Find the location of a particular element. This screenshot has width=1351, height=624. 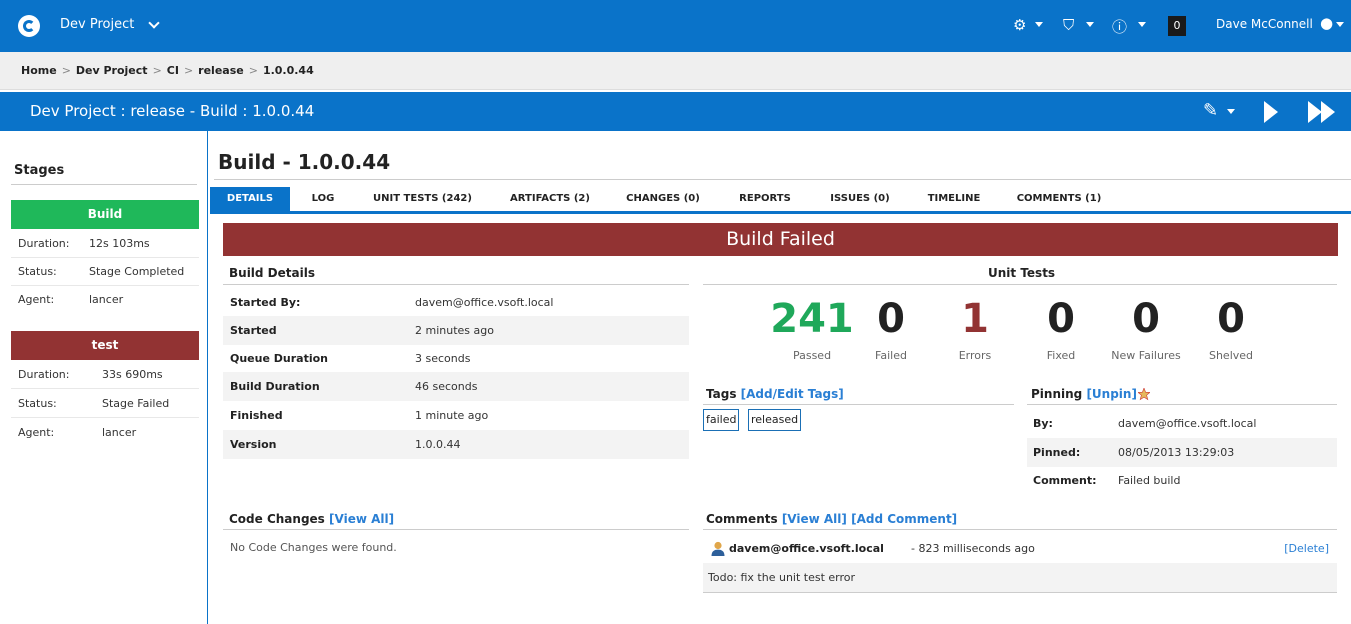

stage-status-label: Status: is located at coordinates (37, 271).